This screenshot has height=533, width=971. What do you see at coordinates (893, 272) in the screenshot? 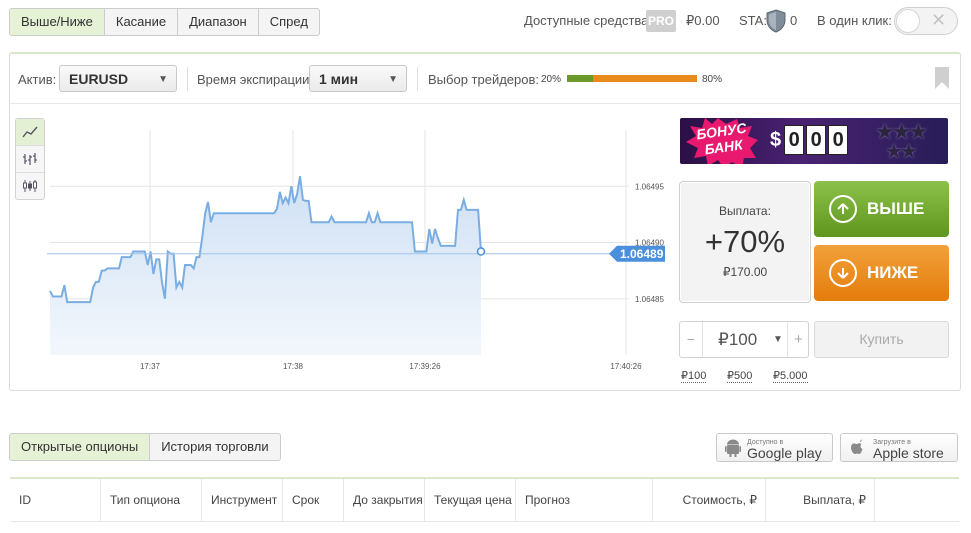
I see `lower-label: НИЖЕ` at bounding box center [893, 272].